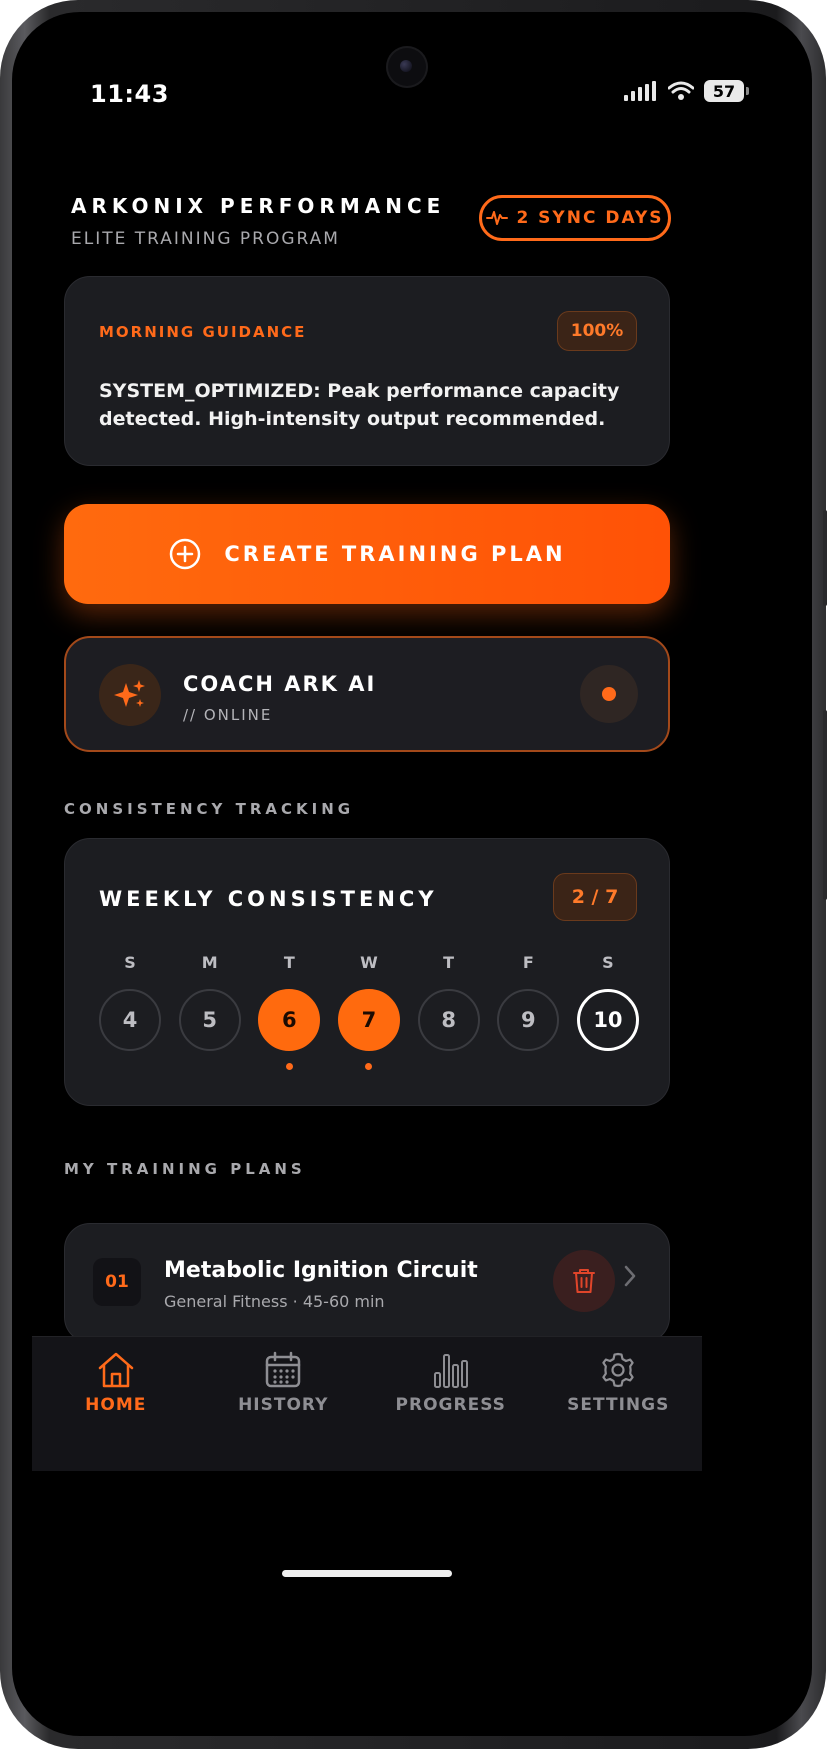 This screenshot has height=1749, width=828. I want to click on nav-progress-label: PROGRESS, so click(450, 1405).